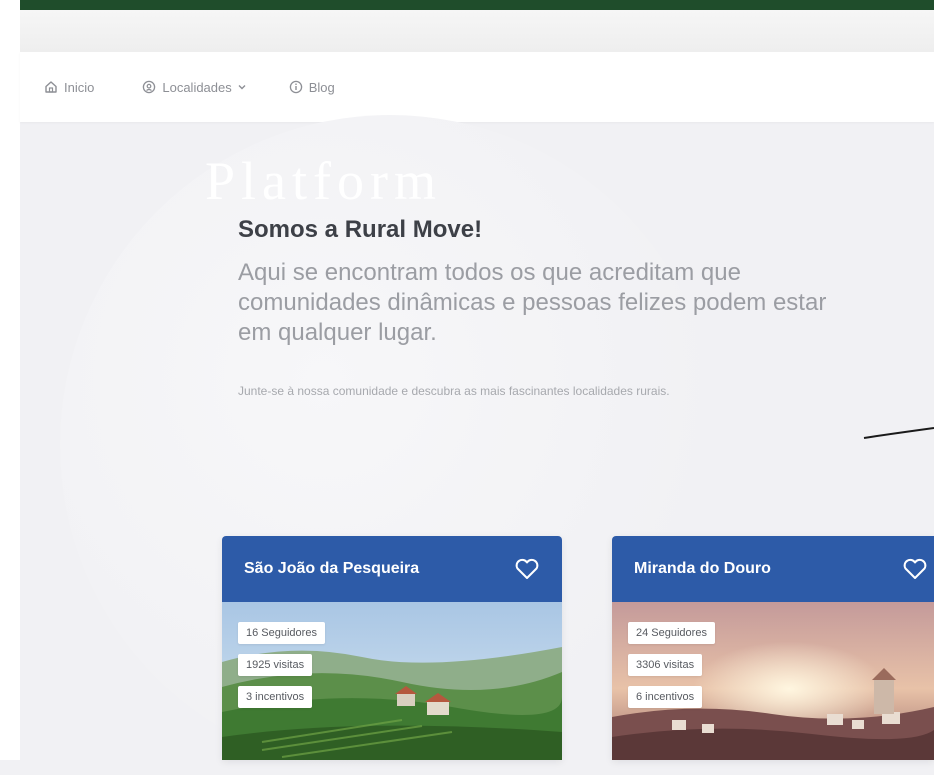 The height and width of the screenshot is (775, 934). Describe the element at coordinates (332, 568) in the screenshot. I see `card-title: São João da Pesqueira` at that location.